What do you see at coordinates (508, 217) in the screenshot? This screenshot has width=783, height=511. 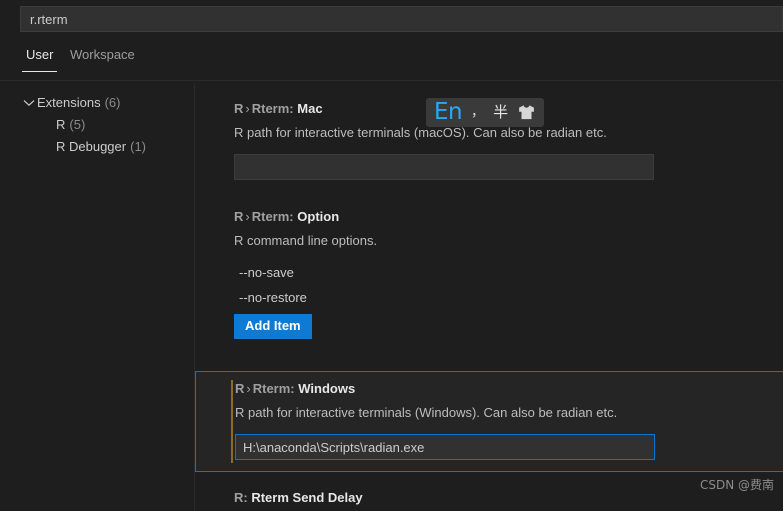 I see `setting-title: R › Rterm: Option` at bounding box center [508, 217].